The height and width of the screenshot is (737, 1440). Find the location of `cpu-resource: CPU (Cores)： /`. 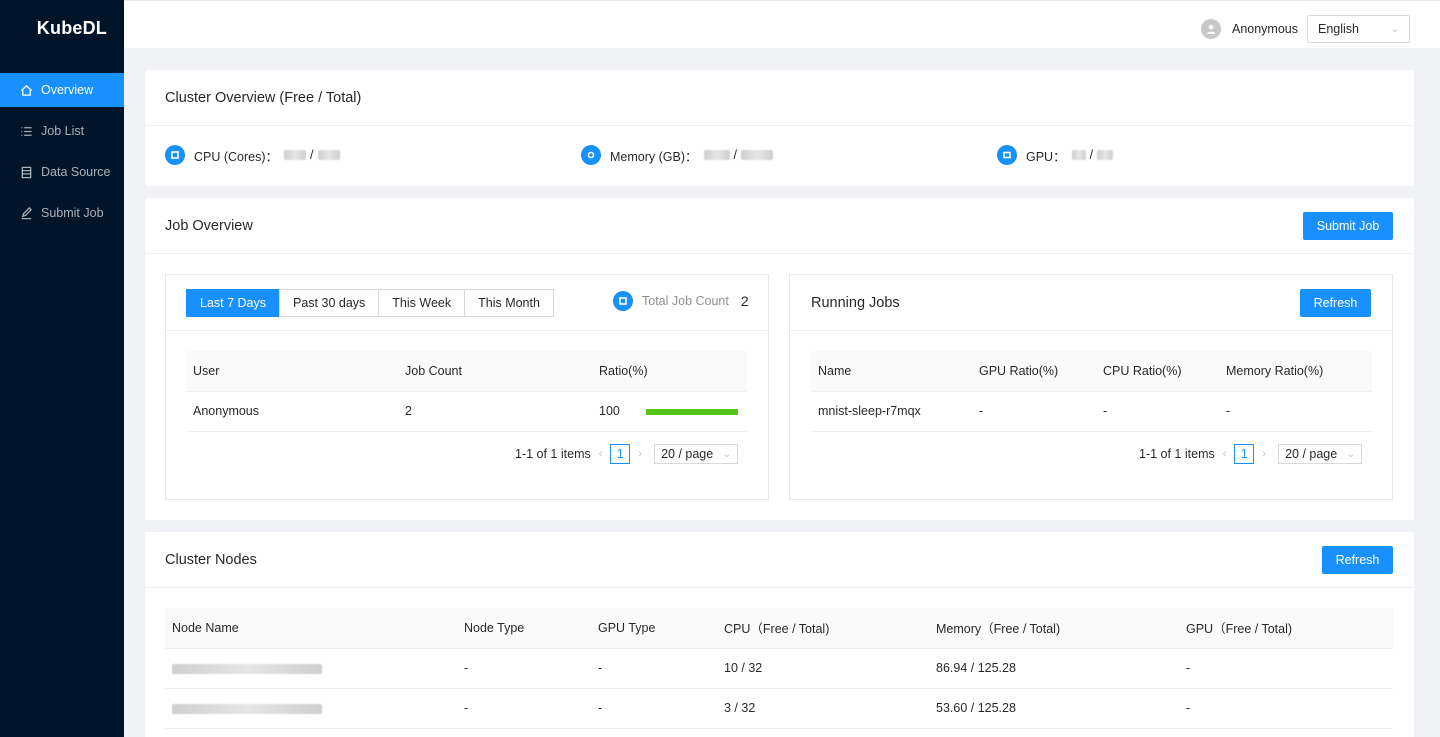

cpu-resource: CPU (Cores)： / is located at coordinates (252, 155).